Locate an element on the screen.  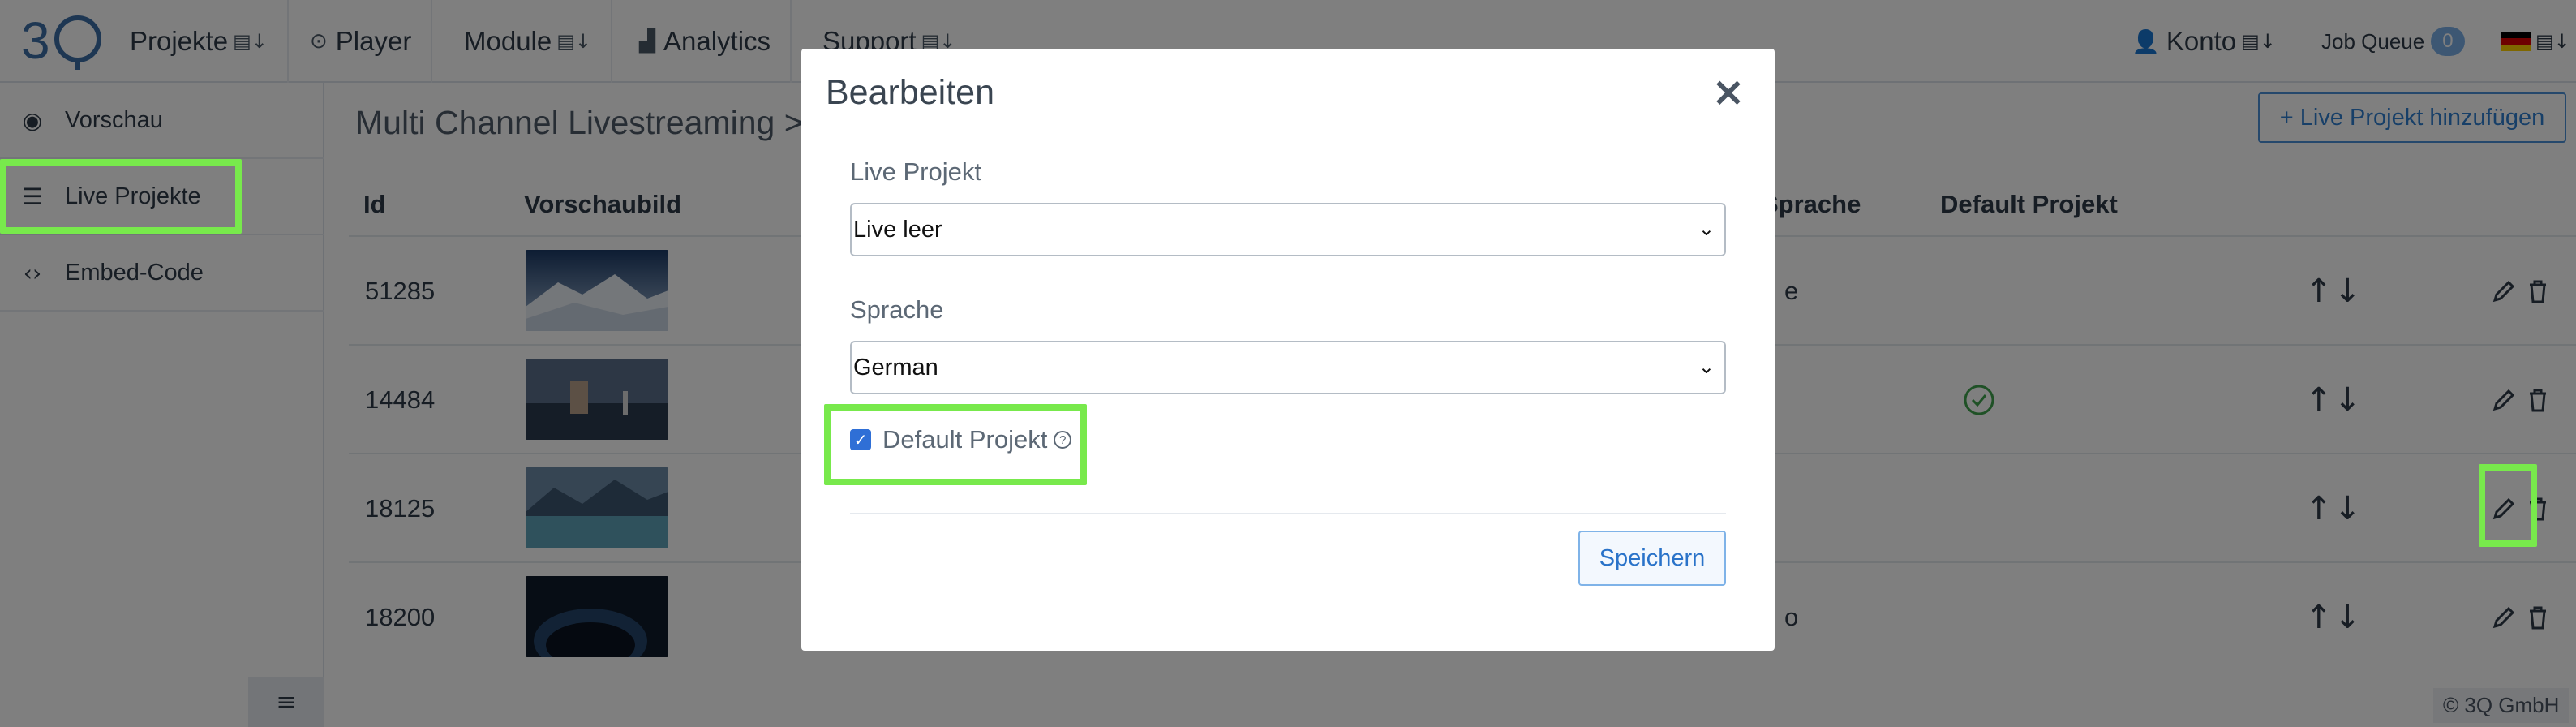
modal-title: Bearbeiten is located at coordinates (910, 93).